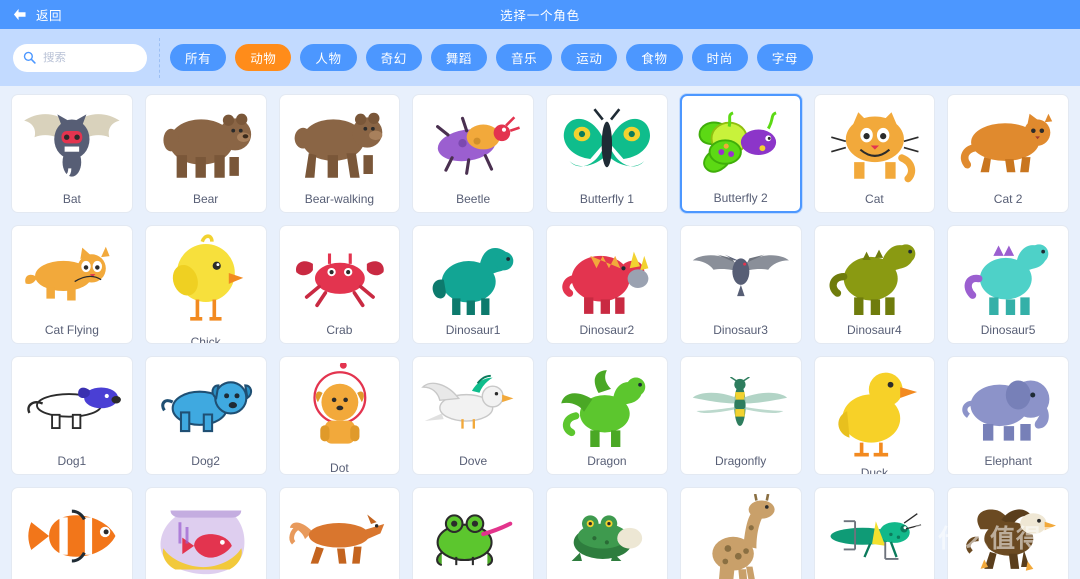  I want to click on dot-sprite, so click(340, 406).